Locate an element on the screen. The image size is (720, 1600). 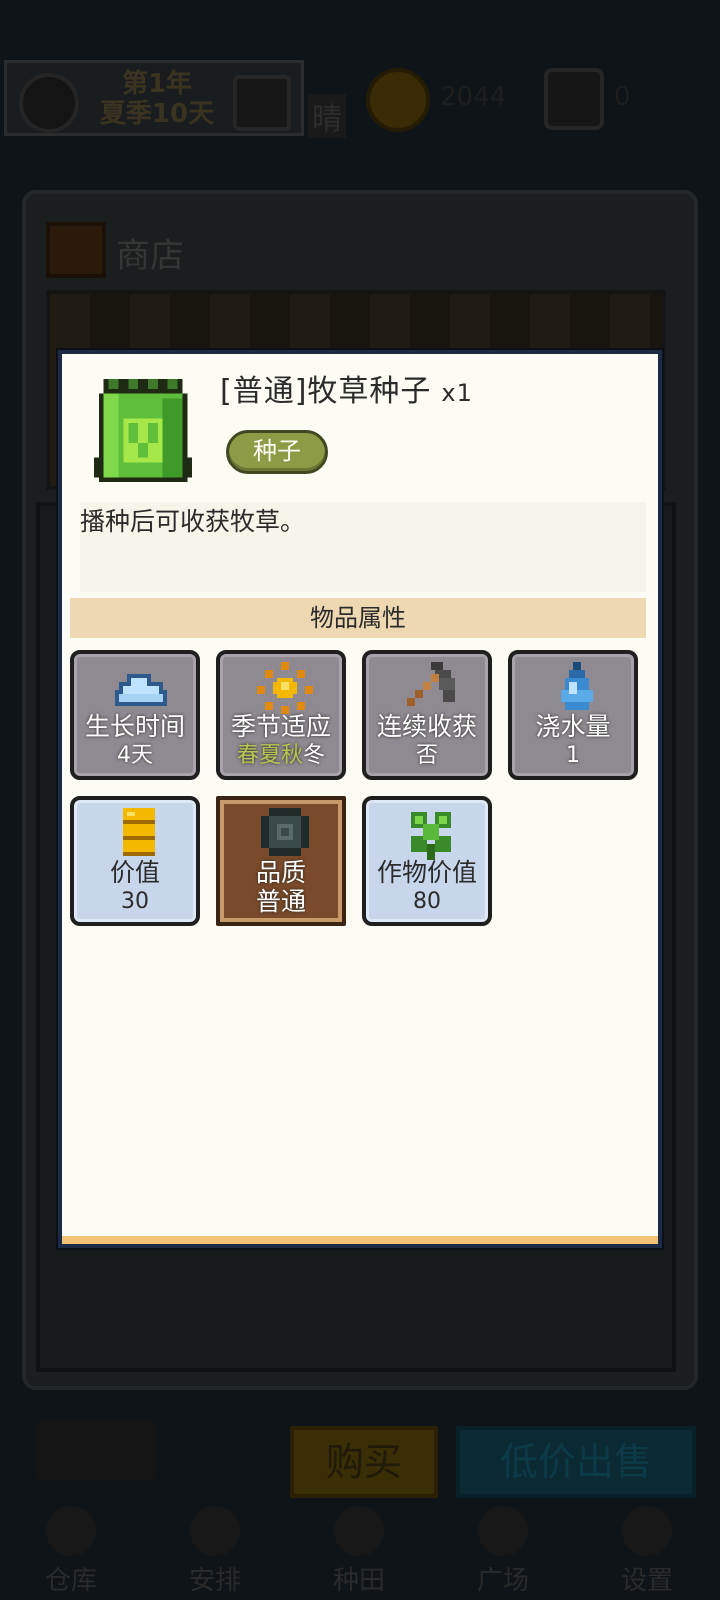
item-title: [普通]牧草种子 is located at coordinates (326, 391).